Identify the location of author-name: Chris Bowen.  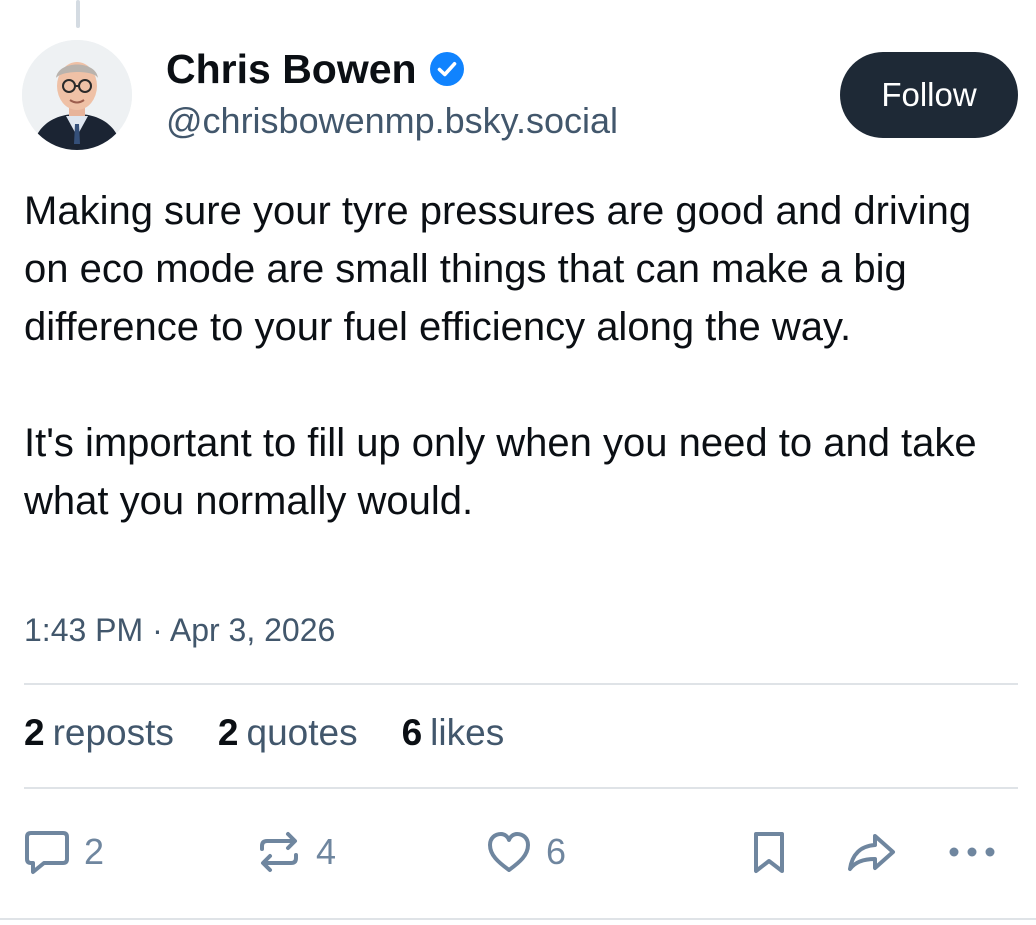
(291, 69).